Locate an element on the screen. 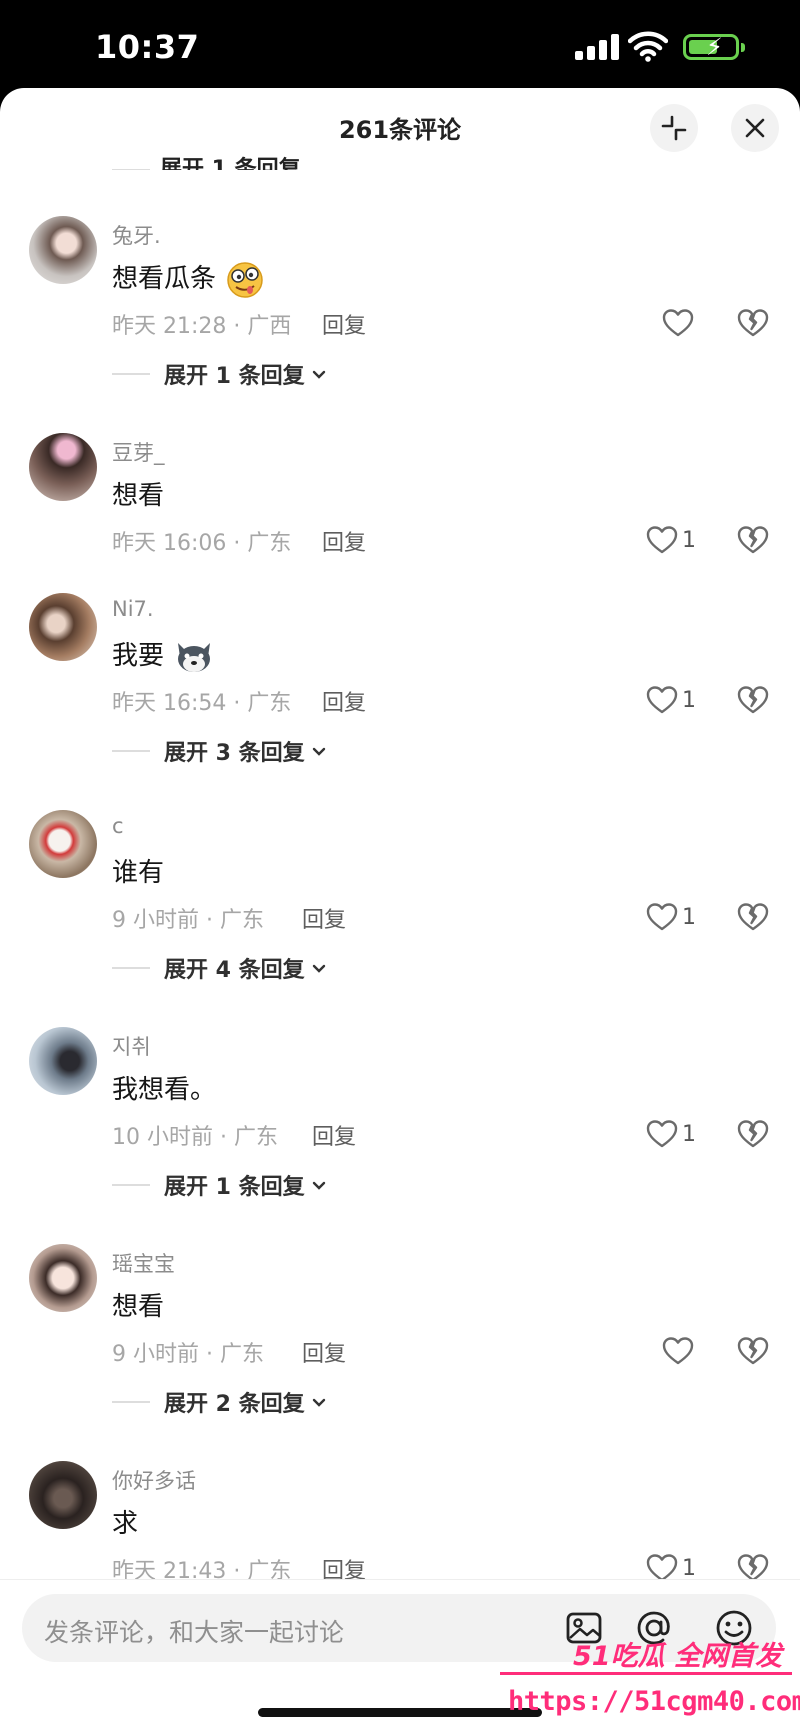 The width and height of the screenshot is (800, 1732). comment-meta: 昨天 16:06 · 广东 is located at coordinates (202, 543).